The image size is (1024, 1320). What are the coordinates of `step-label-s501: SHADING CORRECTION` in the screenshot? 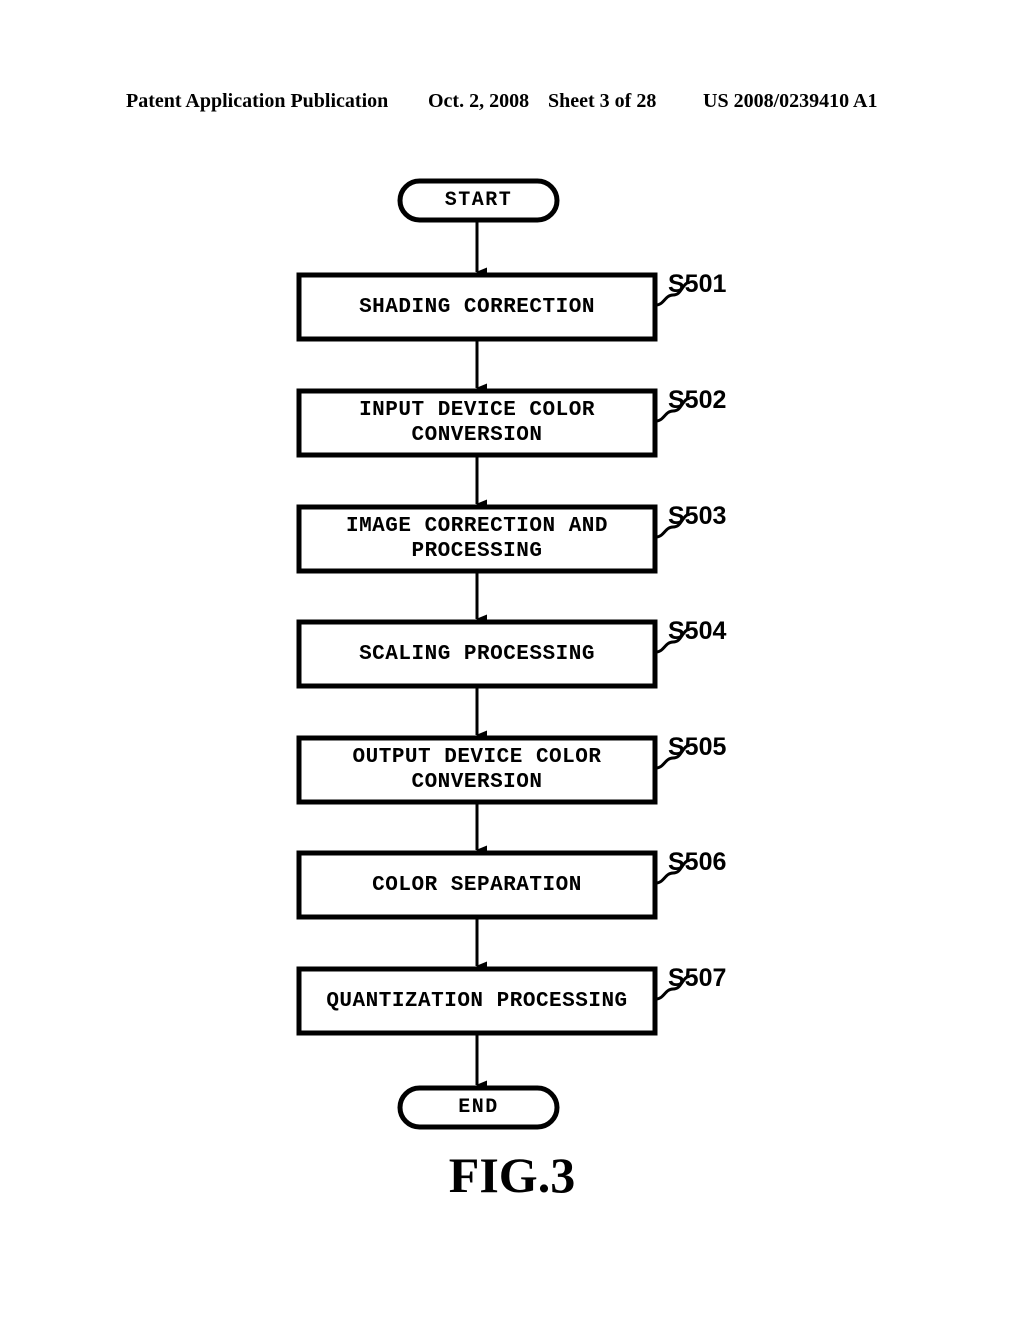 It's located at (477, 307).